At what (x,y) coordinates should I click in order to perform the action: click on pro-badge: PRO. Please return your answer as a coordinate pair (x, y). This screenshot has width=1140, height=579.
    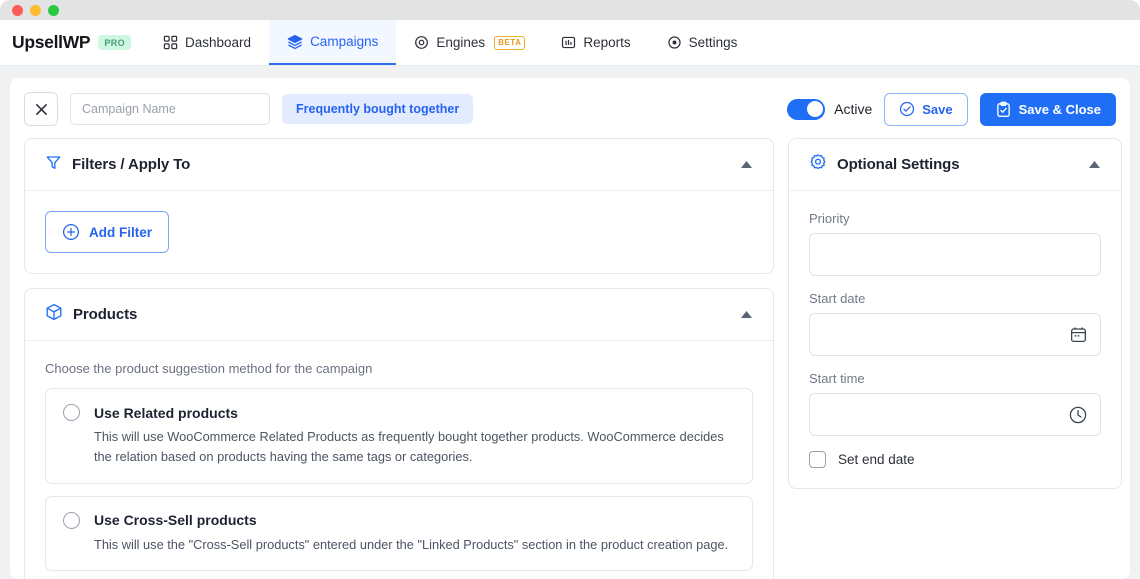
    Looking at the image, I should click on (115, 42).